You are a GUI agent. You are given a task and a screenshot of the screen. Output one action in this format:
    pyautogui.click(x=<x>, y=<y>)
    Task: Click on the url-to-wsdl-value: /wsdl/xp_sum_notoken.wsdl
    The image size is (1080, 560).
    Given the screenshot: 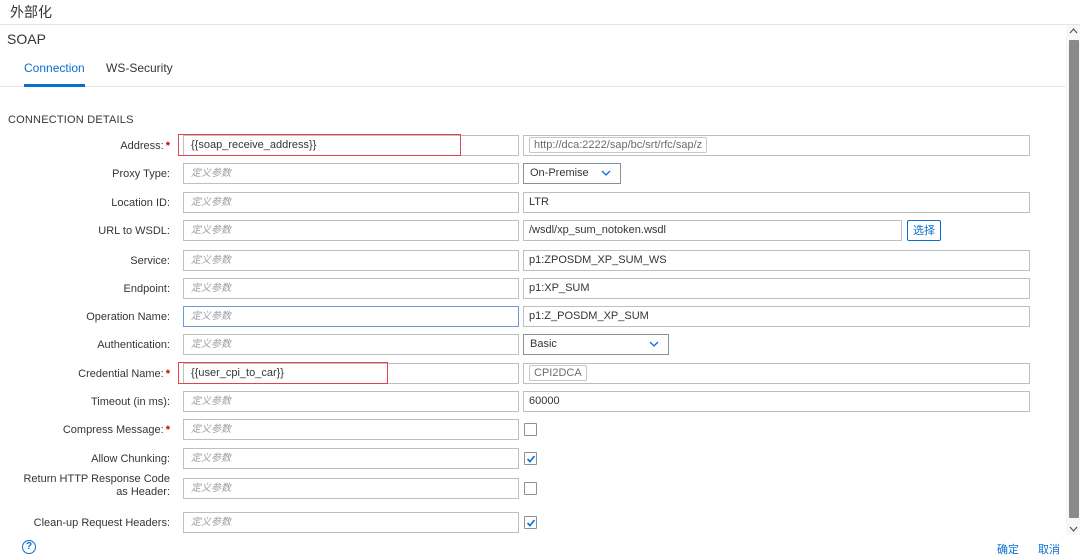 What is the action you would take?
    pyautogui.click(x=712, y=230)
    